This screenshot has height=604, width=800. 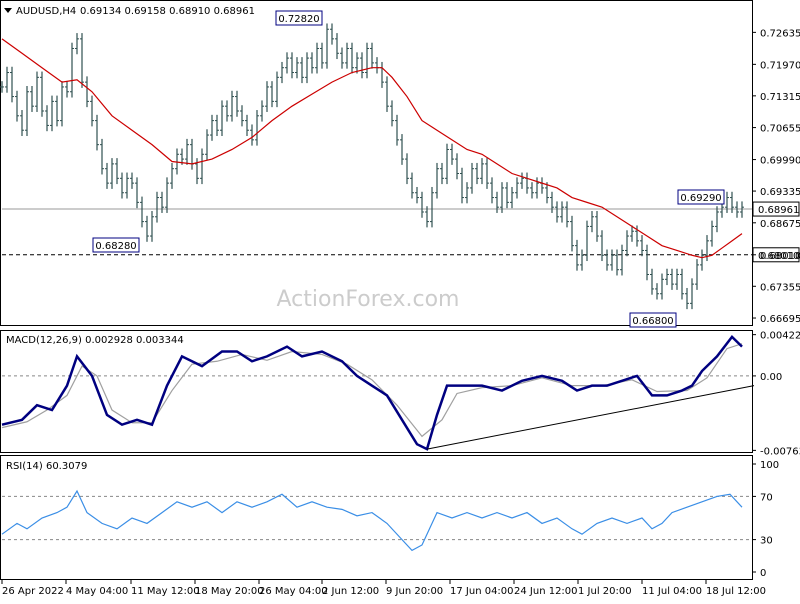 I want to click on x-tick-label: 18 Jul 12:00, so click(x=736, y=591).